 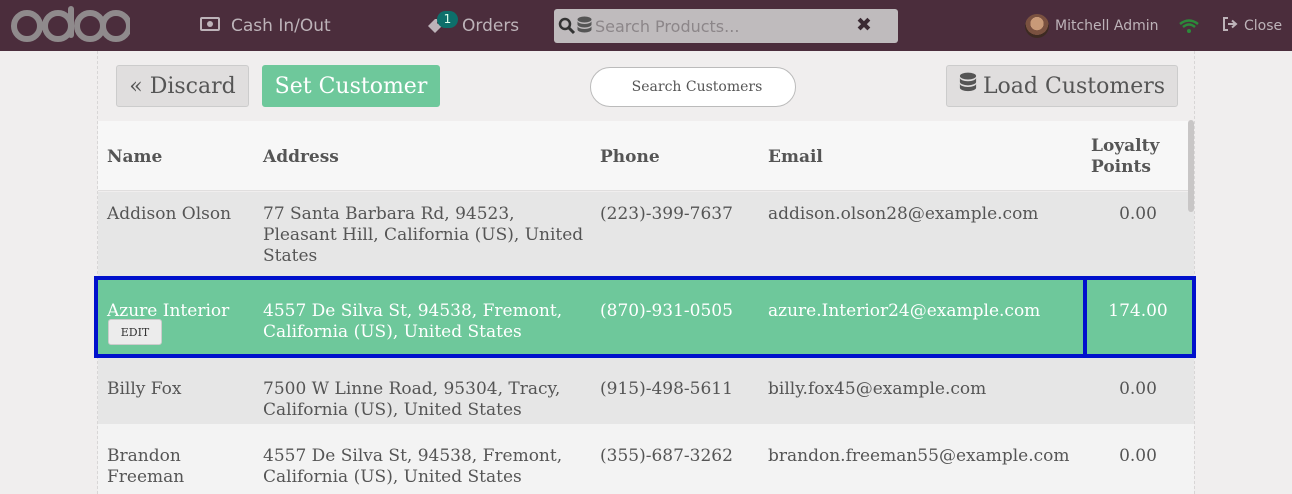 I want to click on column-header-email: Email, so click(x=795, y=157).